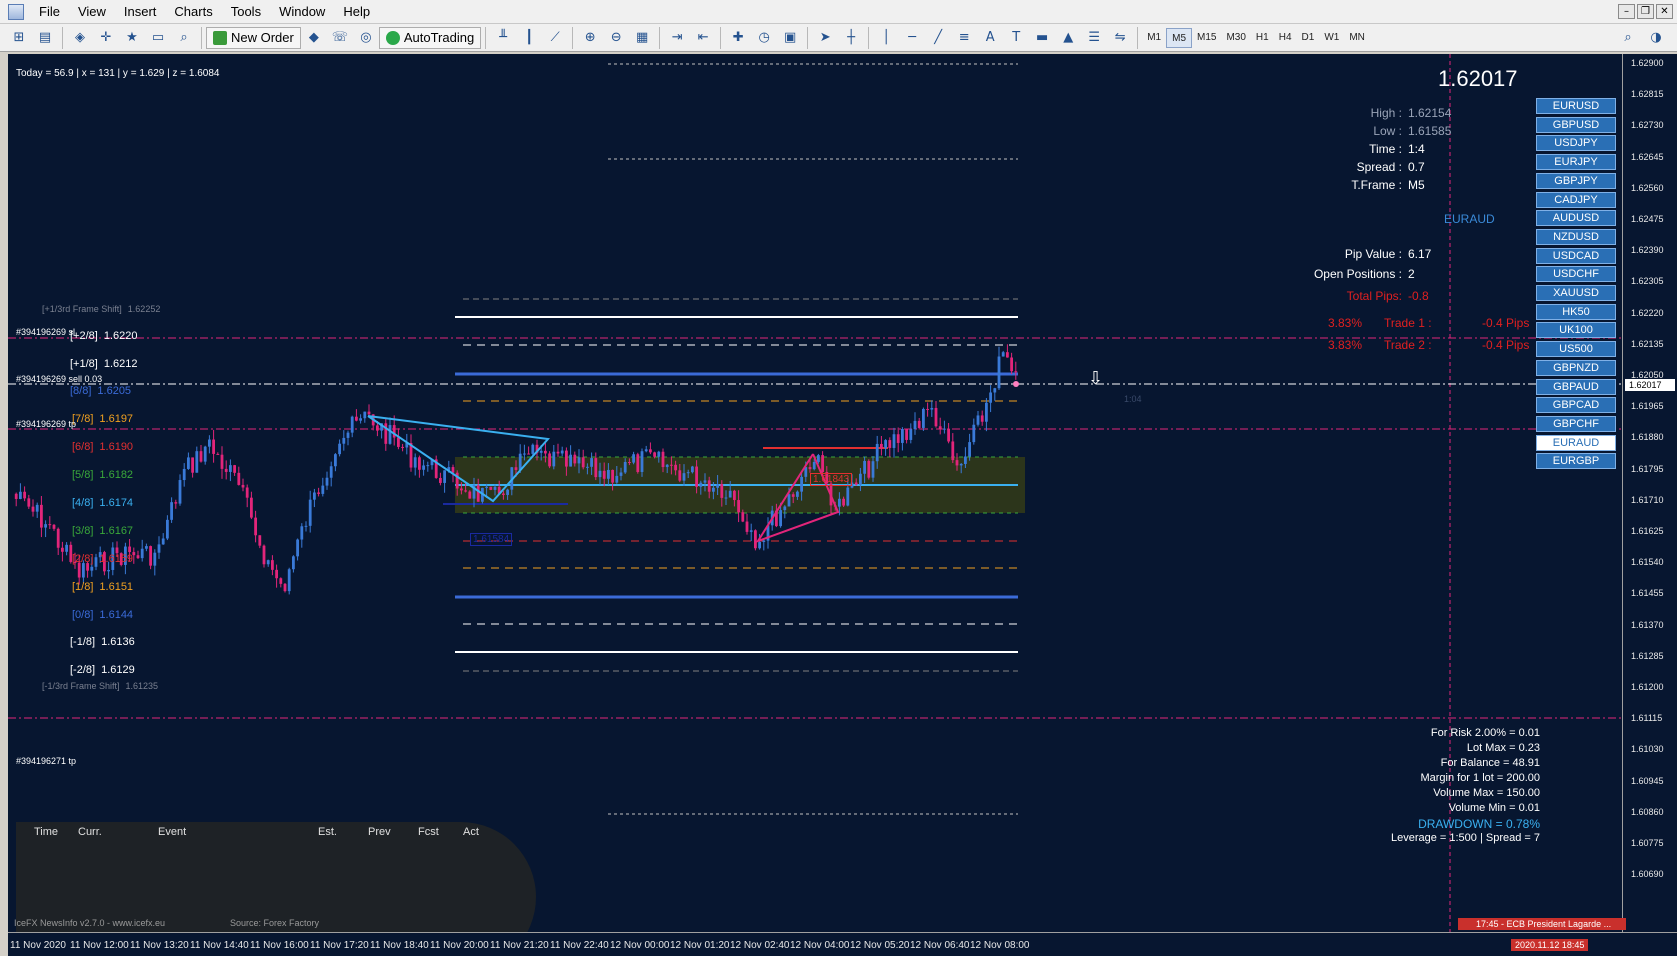  What do you see at coordinates (1331, 38) in the screenshot?
I see `tf-w1: W1` at bounding box center [1331, 38].